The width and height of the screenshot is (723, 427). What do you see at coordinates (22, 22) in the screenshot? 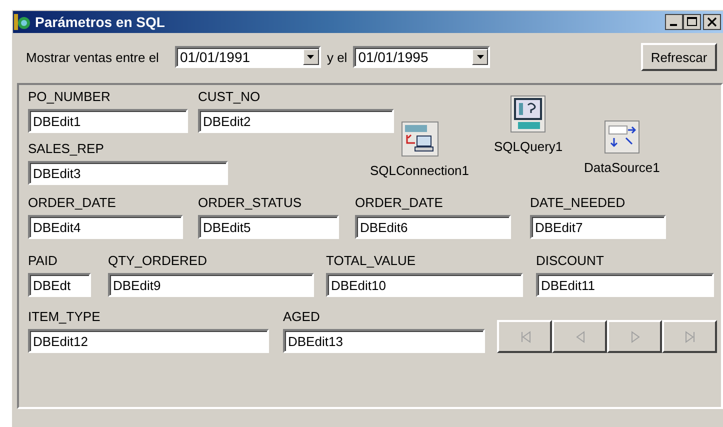
I see `app-icon` at bounding box center [22, 22].